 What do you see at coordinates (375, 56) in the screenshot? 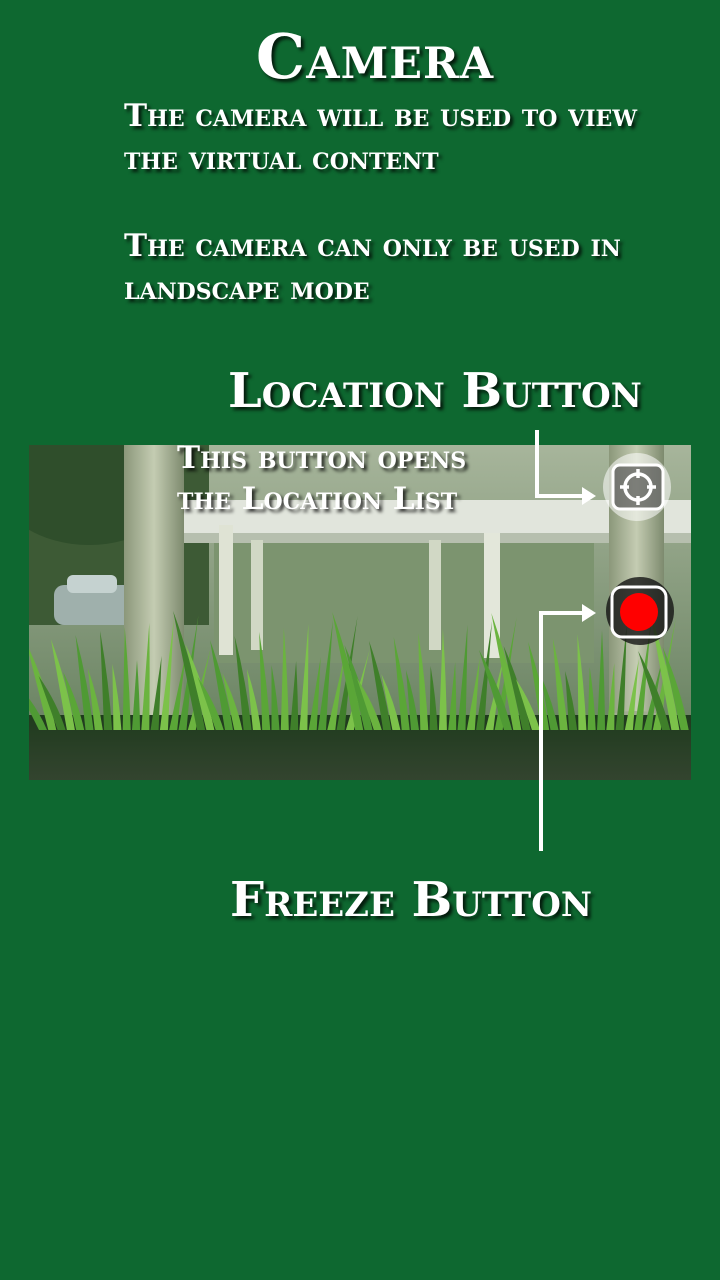
I see `page-title: Camera` at bounding box center [375, 56].